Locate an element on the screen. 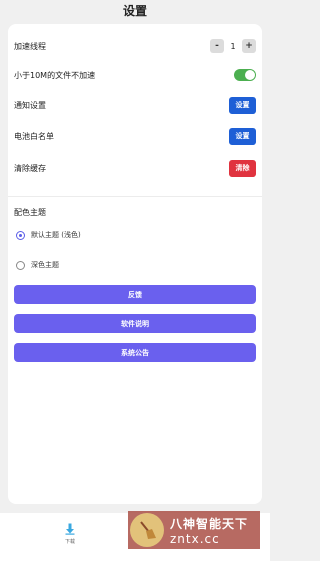 Image resolution: width=320 pixels, height=561 pixels. page-title: 设置 is located at coordinates (134, 11).